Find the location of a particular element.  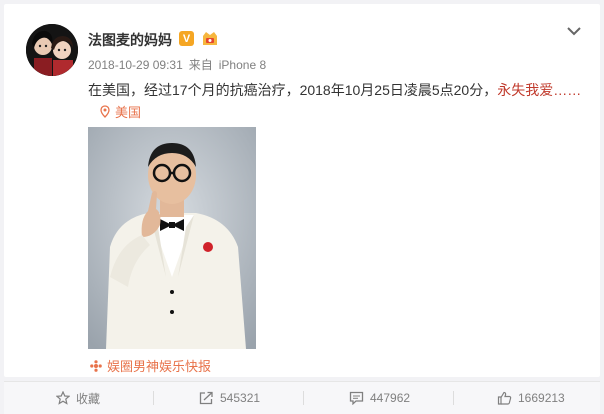

favorite-button: 收藏 is located at coordinates (78, 398).